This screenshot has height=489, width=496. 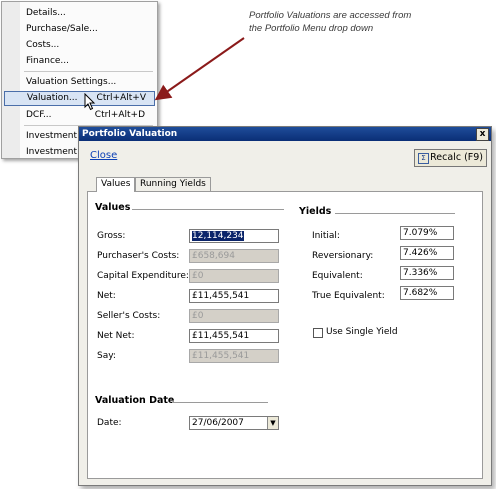 What do you see at coordinates (362, 332) in the screenshot?
I see `use-single-yield-label: Use Single Yield` at bounding box center [362, 332].